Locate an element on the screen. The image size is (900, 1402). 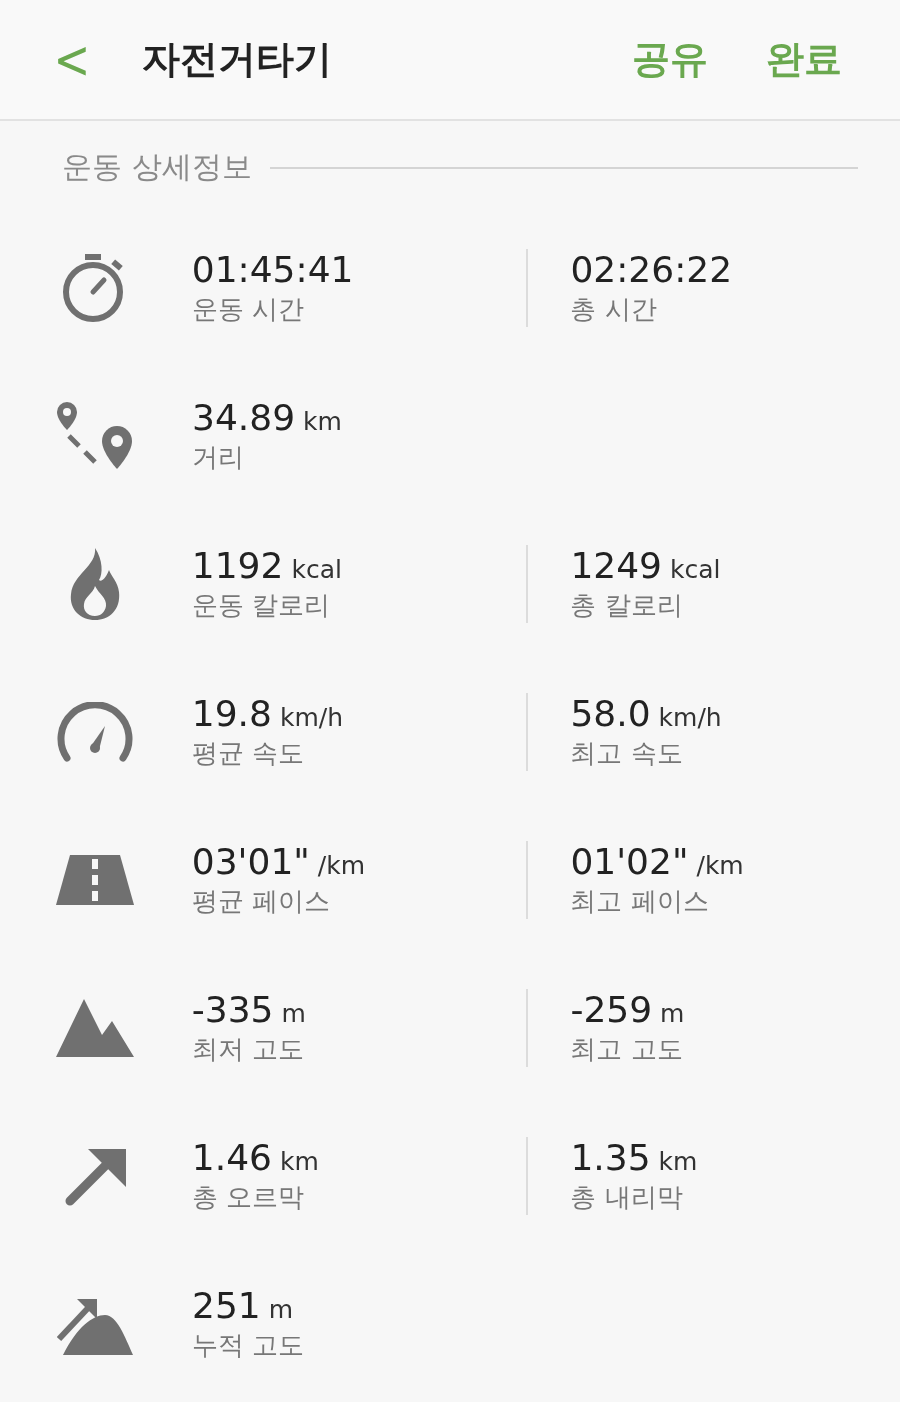
metric-label: 평균 속도 is located at coordinates (248, 753).